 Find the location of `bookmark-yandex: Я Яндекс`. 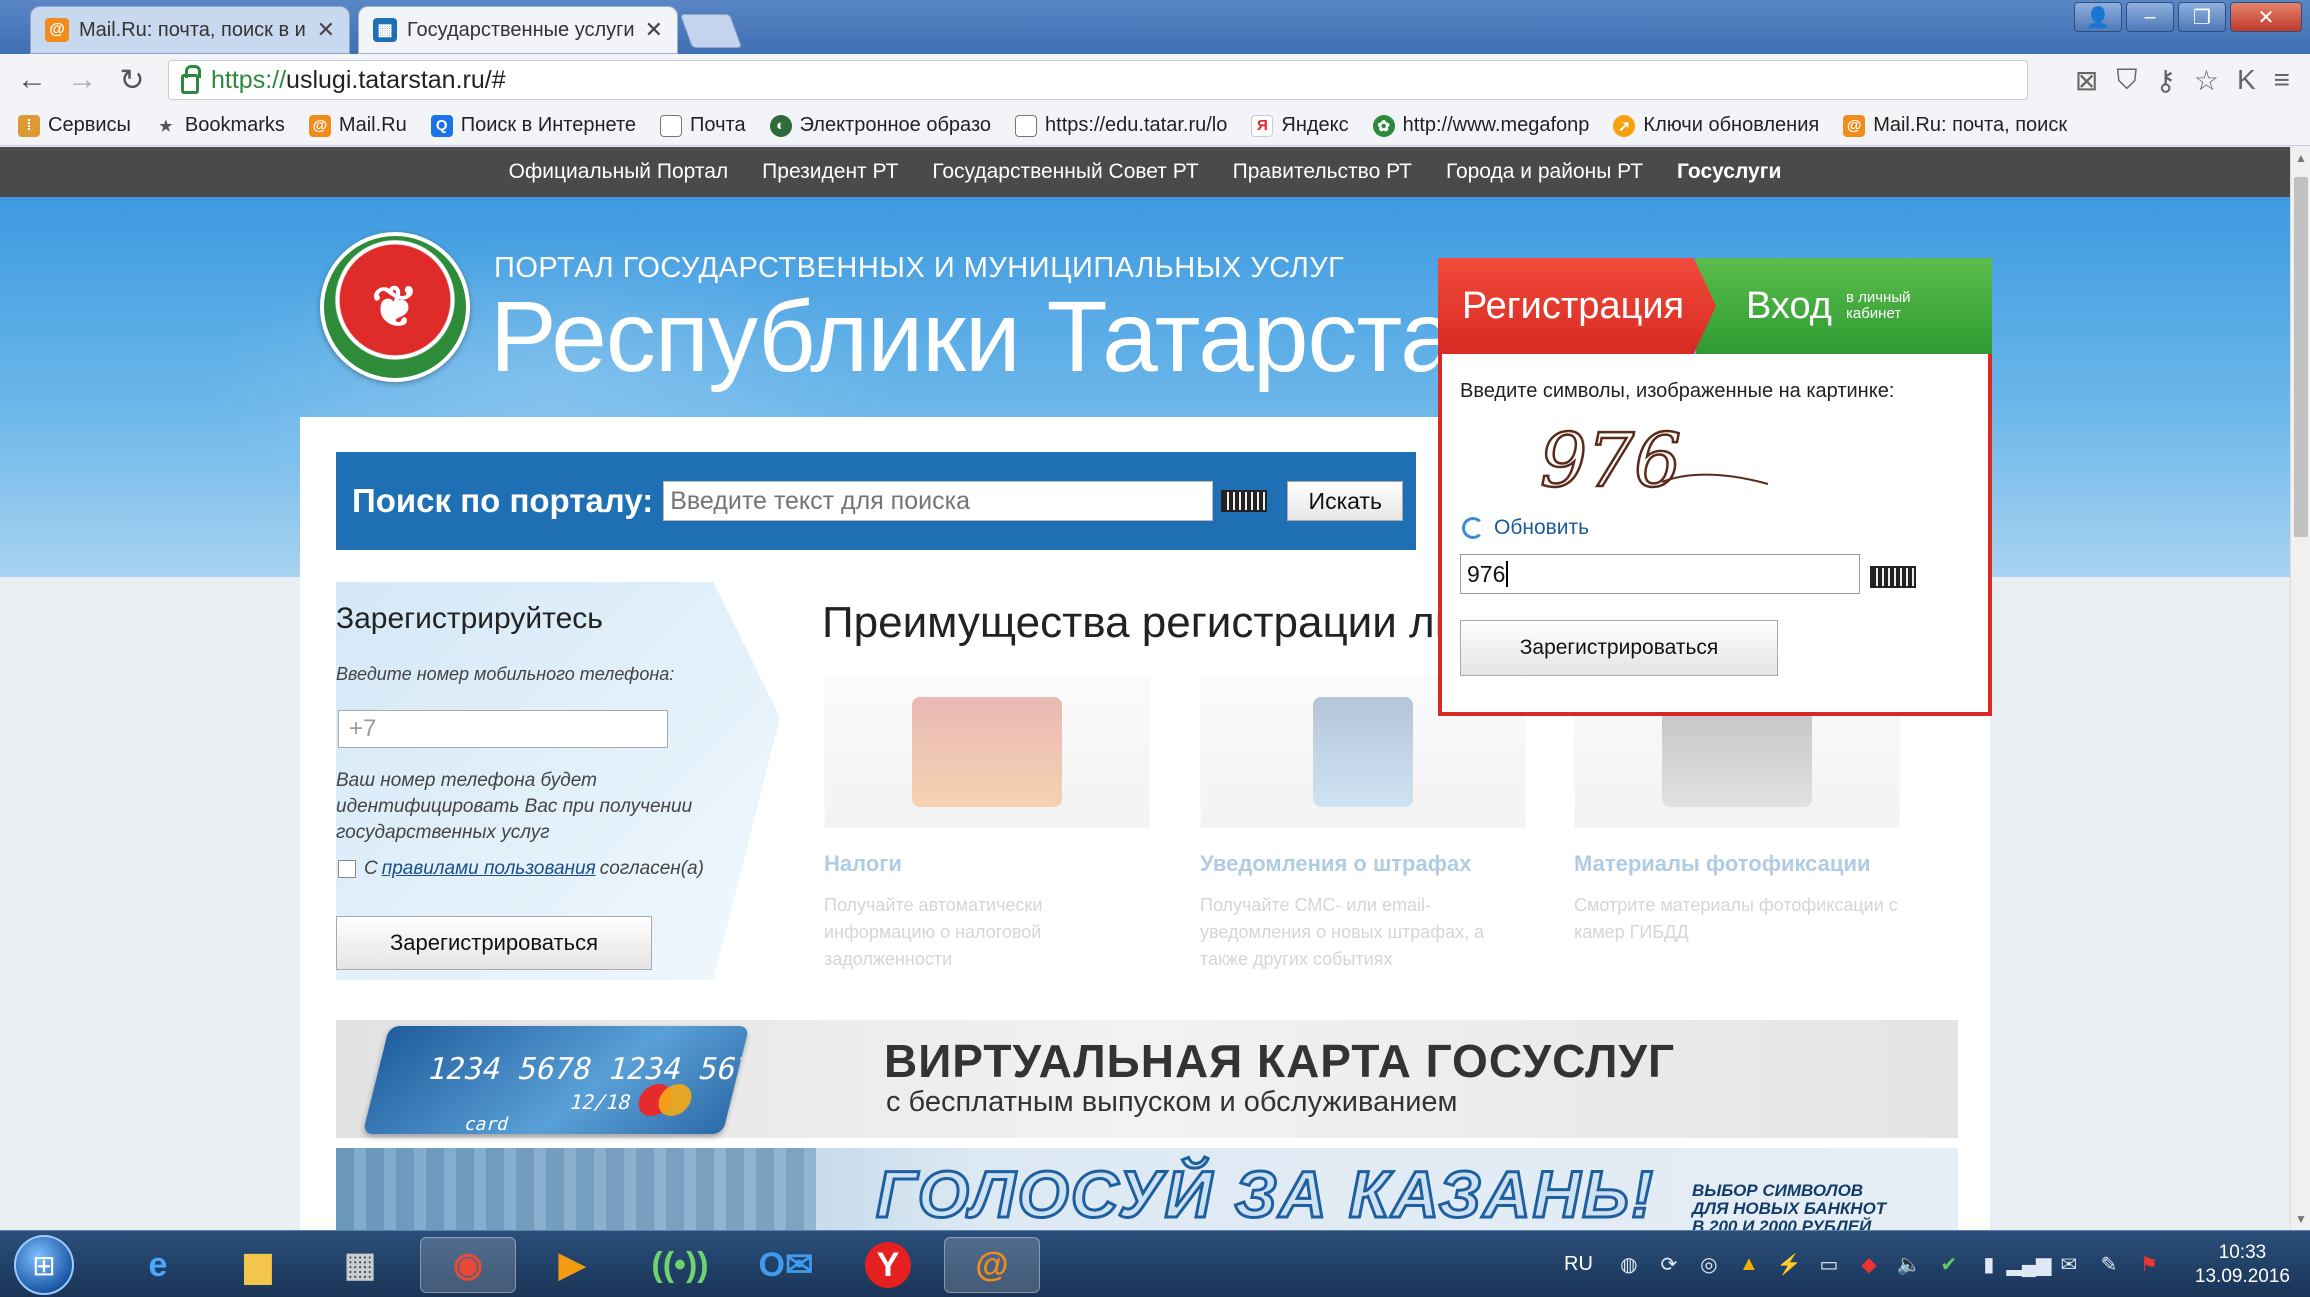

bookmark-yandex: Я Яндекс is located at coordinates (1300, 125).